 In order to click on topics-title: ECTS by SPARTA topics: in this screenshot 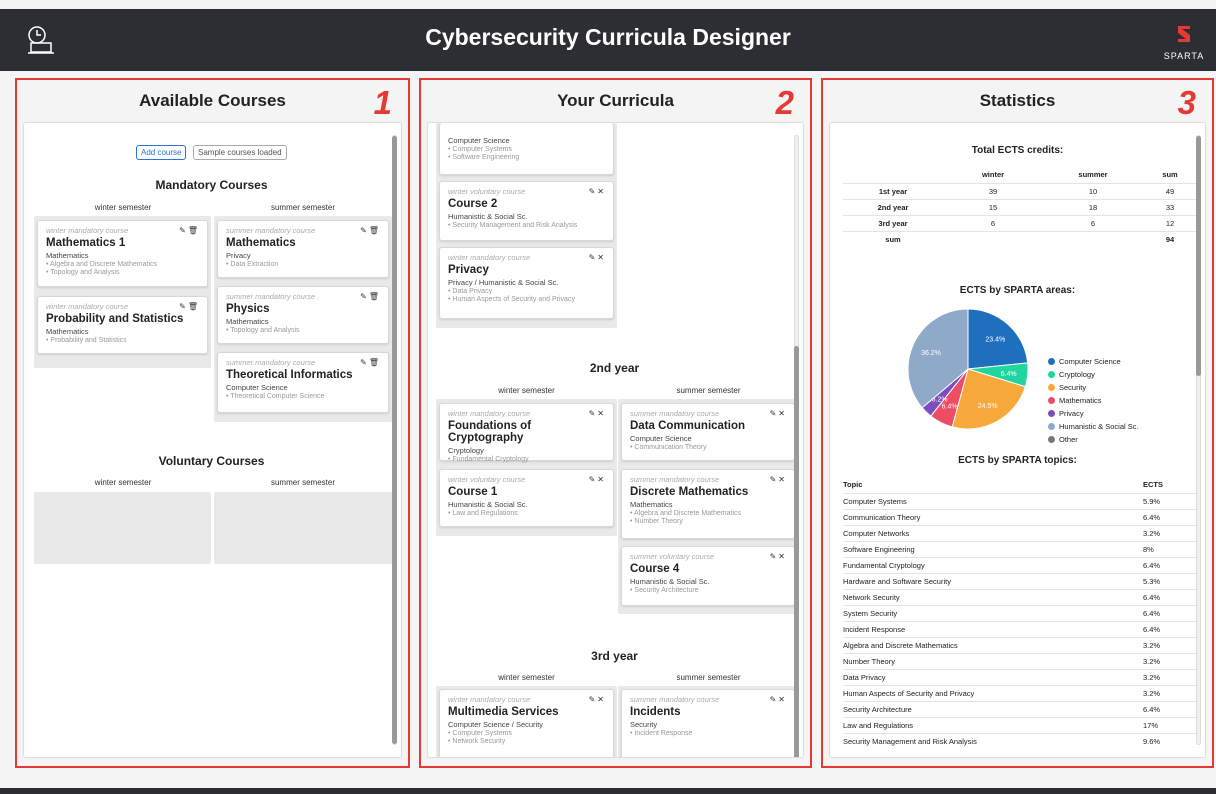, I will do `click(1017, 460)`.